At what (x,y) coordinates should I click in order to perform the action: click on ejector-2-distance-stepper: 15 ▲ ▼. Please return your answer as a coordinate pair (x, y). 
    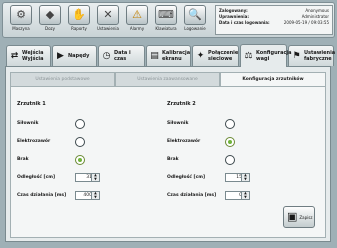
    Looking at the image, I should click on (237, 177).